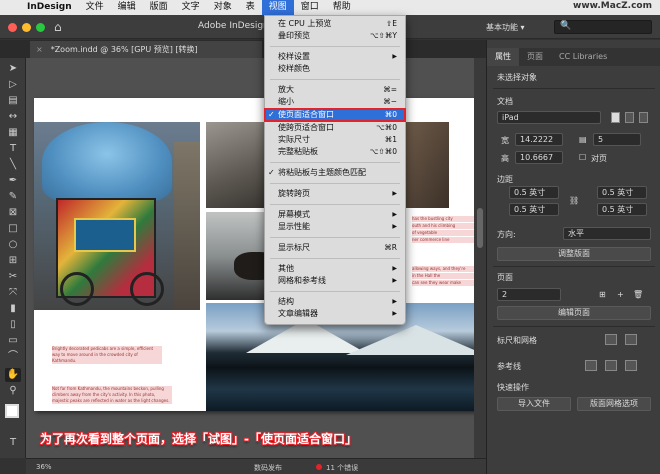  Describe the element at coordinates (13, 293) in the screenshot. I see `free-transform-tool-icon: ⤧` at that location.